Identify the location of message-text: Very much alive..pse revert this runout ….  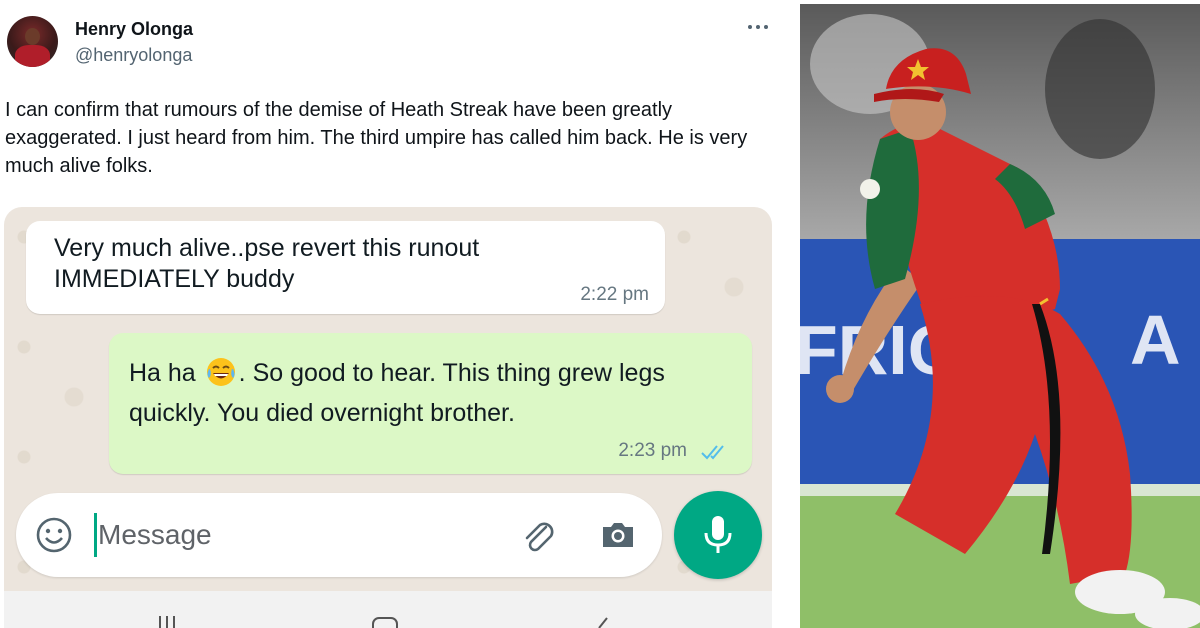
(267, 263).